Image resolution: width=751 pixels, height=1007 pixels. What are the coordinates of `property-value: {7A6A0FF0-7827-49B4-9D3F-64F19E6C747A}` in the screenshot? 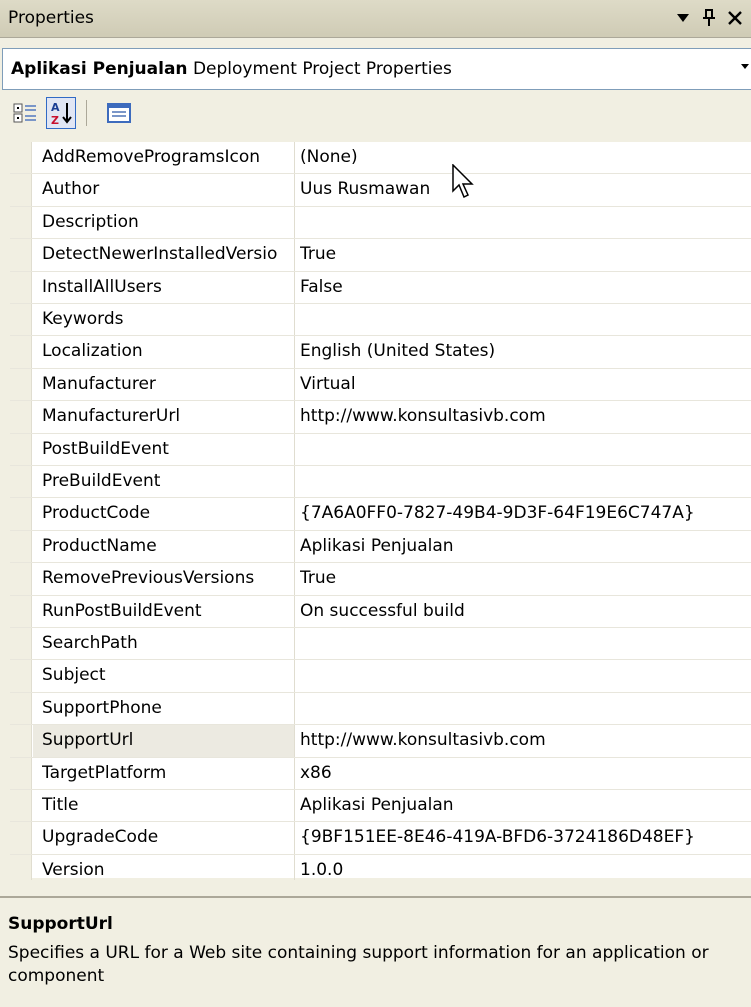 It's located at (525, 513).